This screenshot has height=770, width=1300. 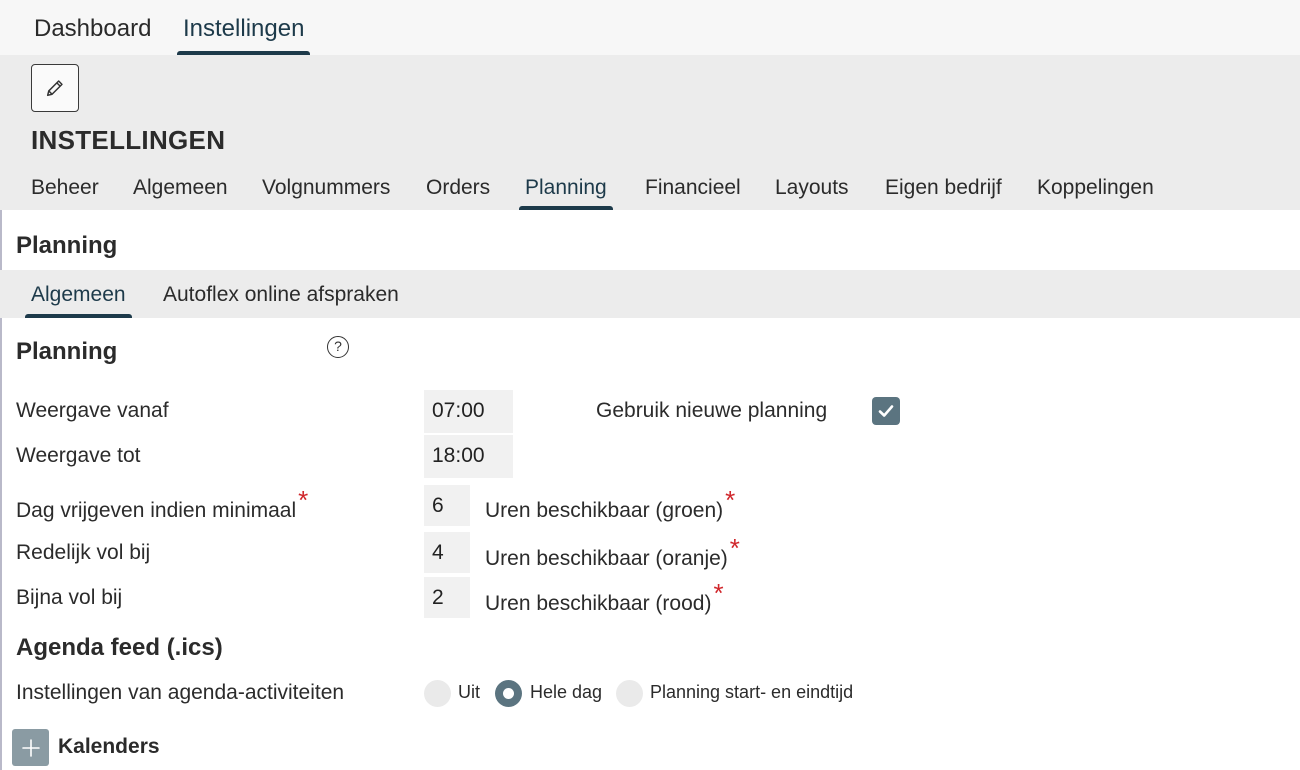 I want to click on bijna-vol-label: Bijna vol bij, so click(x=69, y=597).